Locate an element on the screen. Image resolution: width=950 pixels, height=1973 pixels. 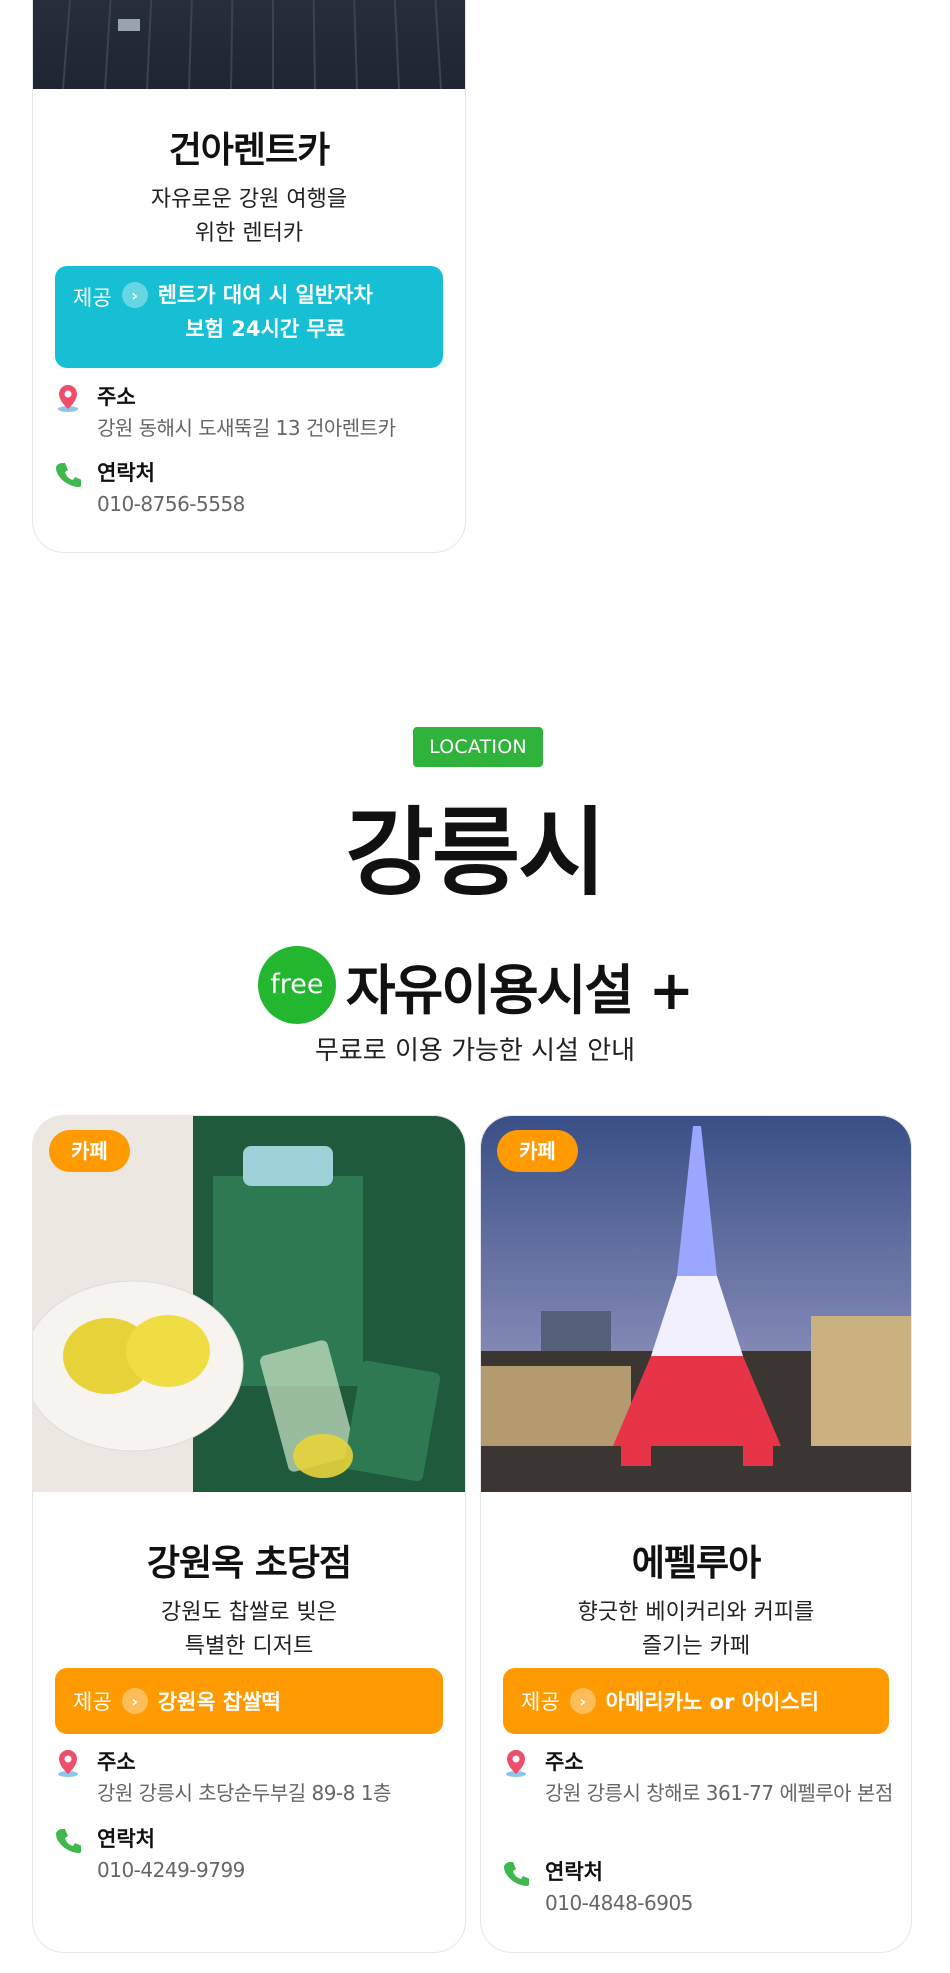
desc-line-2: 위한 렌터카 is located at coordinates (249, 233).